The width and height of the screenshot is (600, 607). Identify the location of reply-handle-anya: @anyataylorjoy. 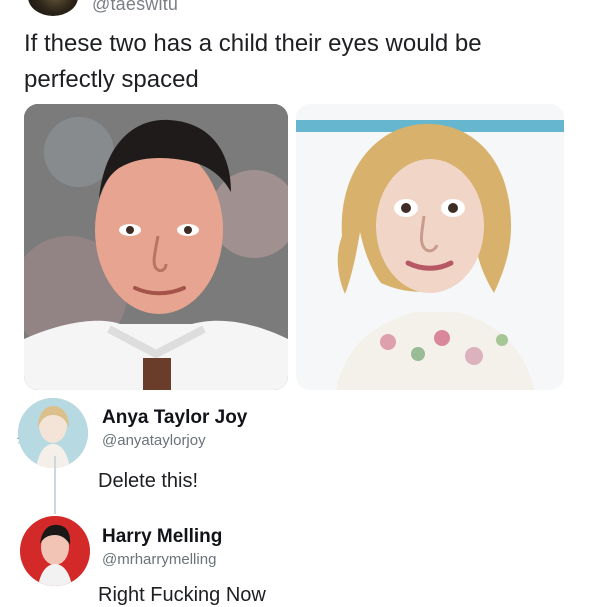
(154, 440).